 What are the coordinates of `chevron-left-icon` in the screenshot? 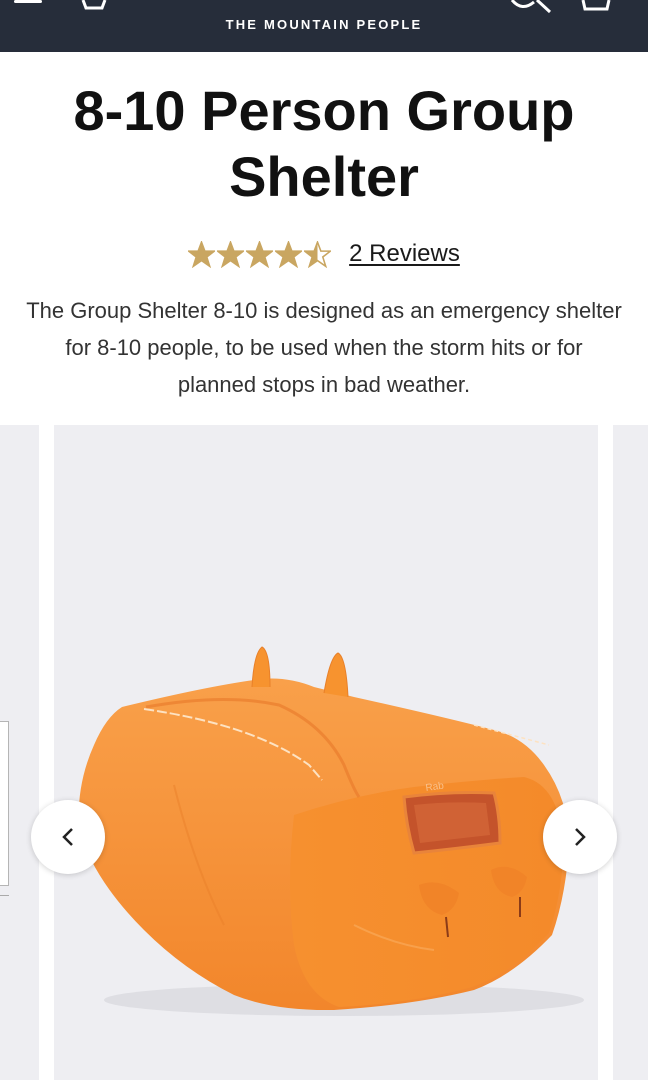 It's located at (67, 837).